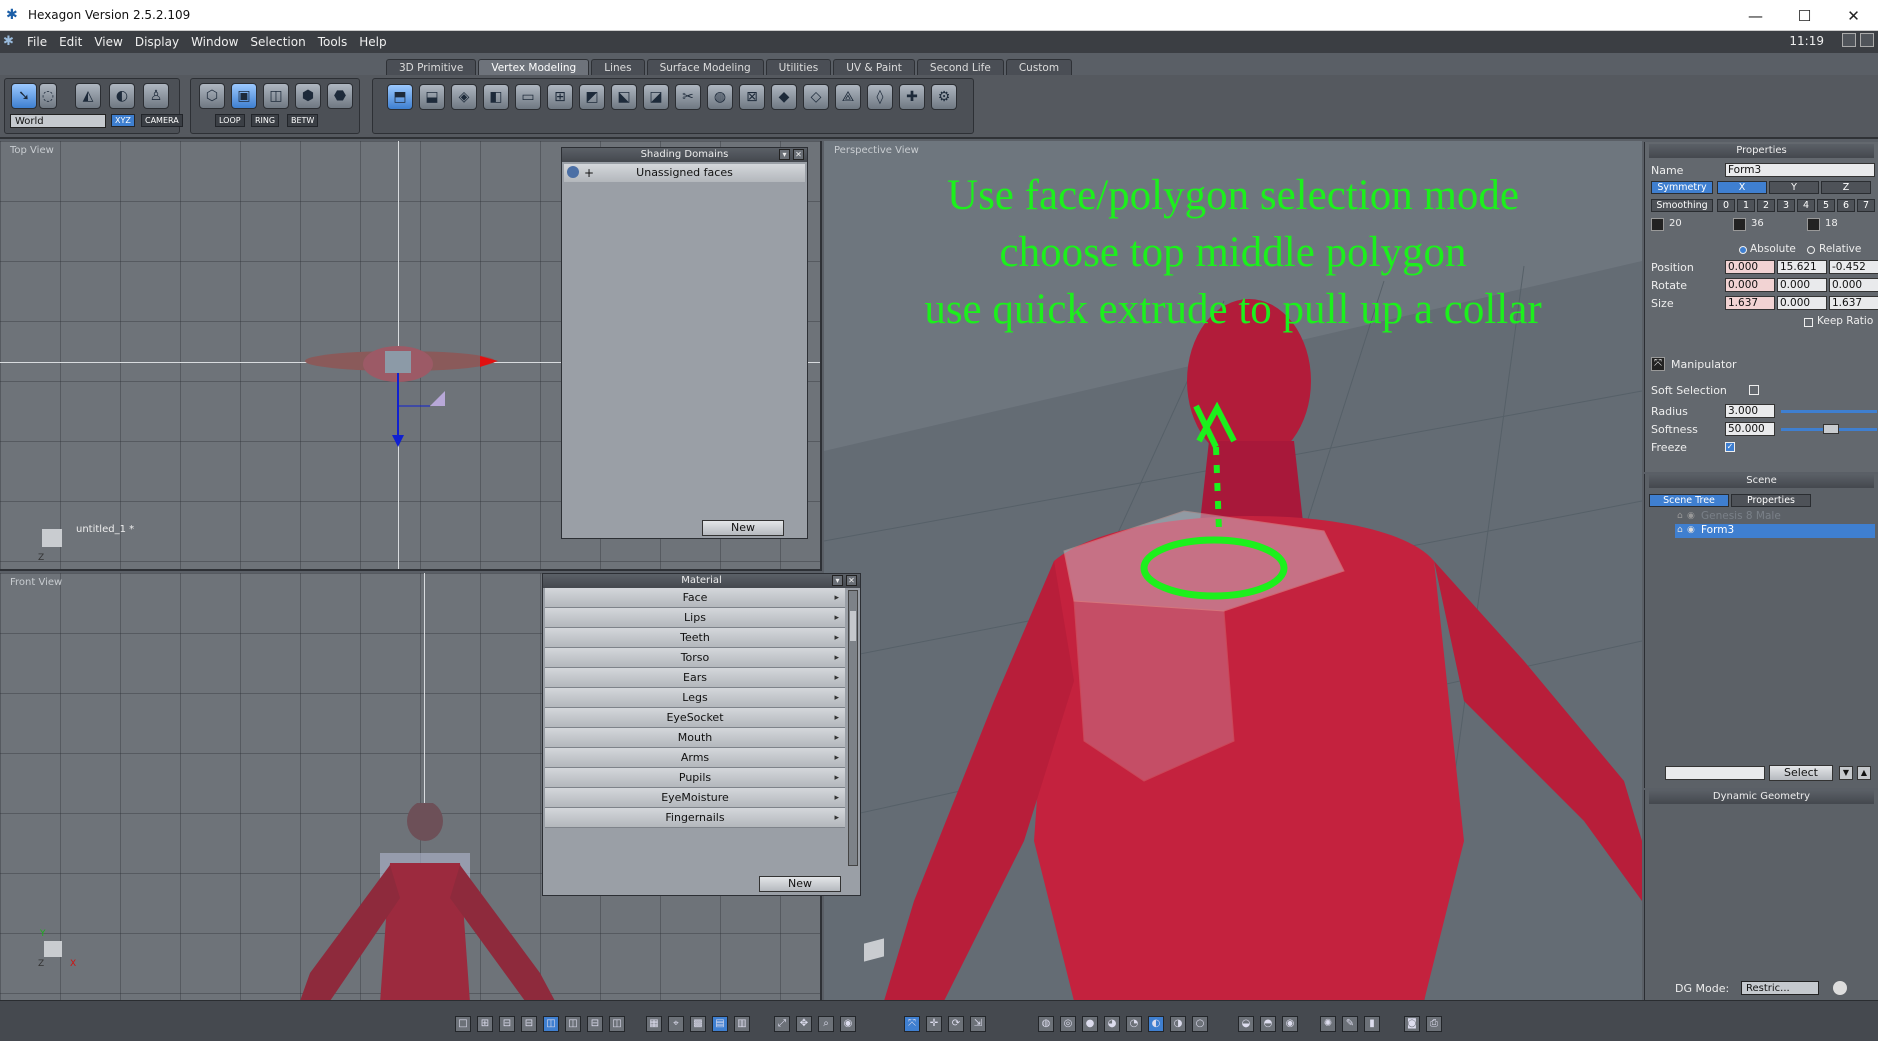 The width and height of the screenshot is (1878, 1041). What do you see at coordinates (265, 120) in the screenshot?
I see `ring-button: RING` at bounding box center [265, 120].